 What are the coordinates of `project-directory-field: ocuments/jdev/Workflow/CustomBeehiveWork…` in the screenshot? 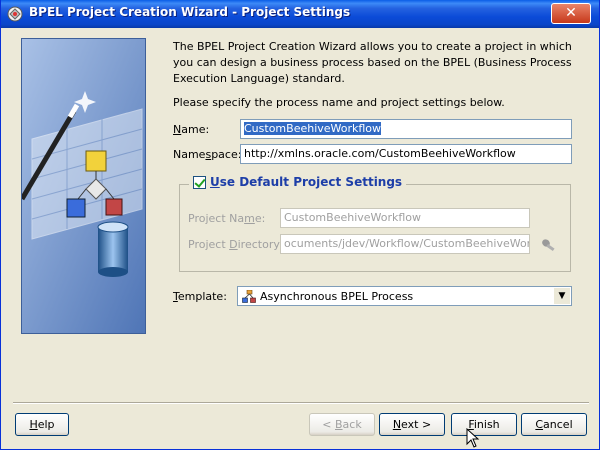 It's located at (405, 244).